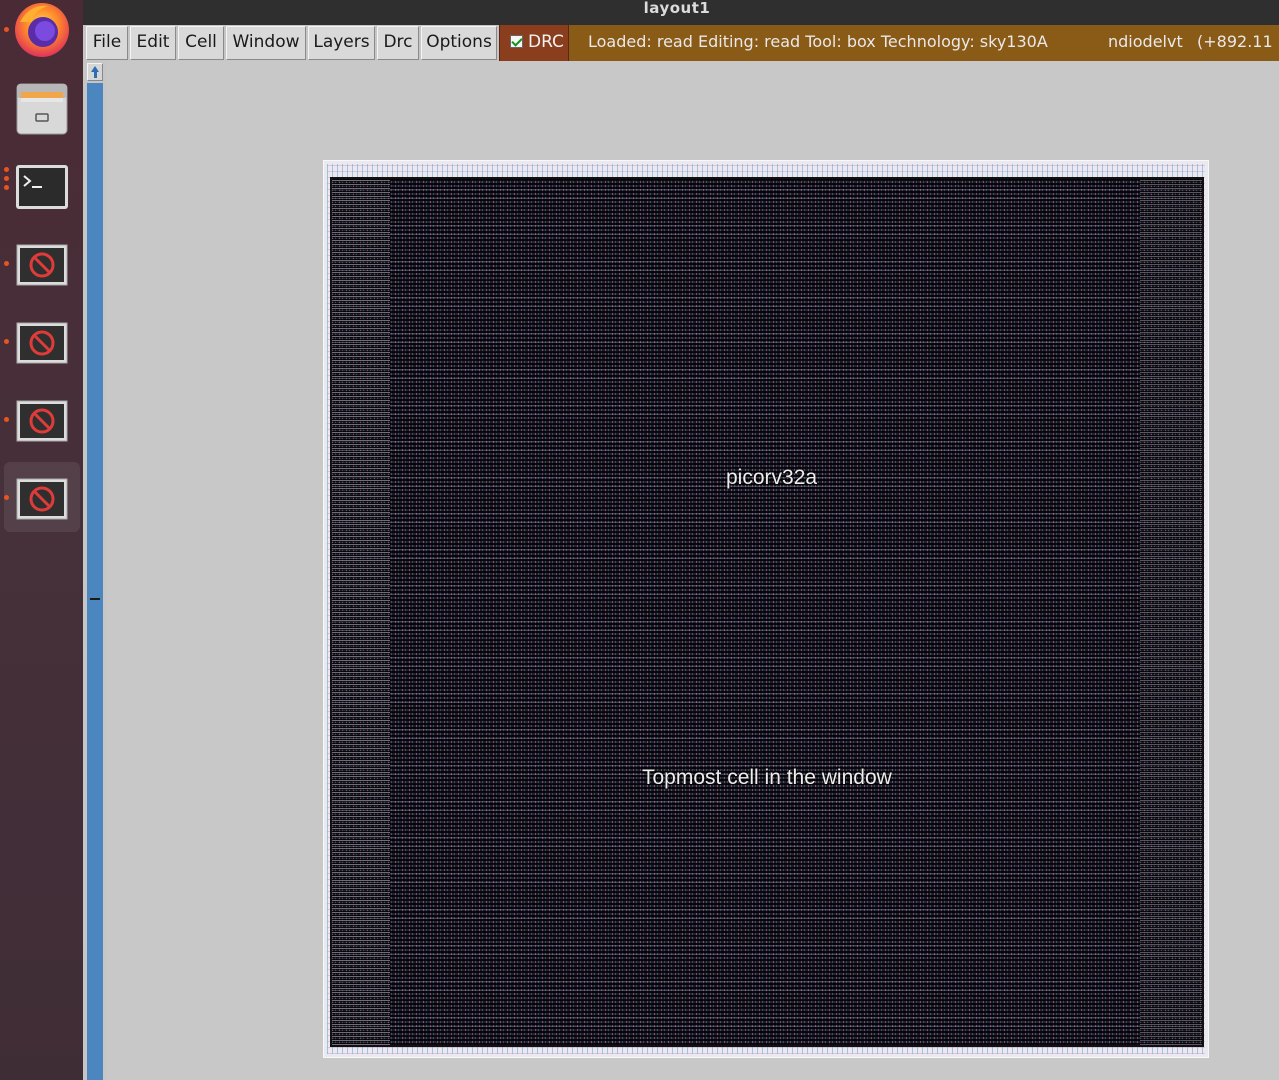  What do you see at coordinates (1145, 41) in the screenshot?
I see `status-cell-name: ndiodelvt` at bounding box center [1145, 41].